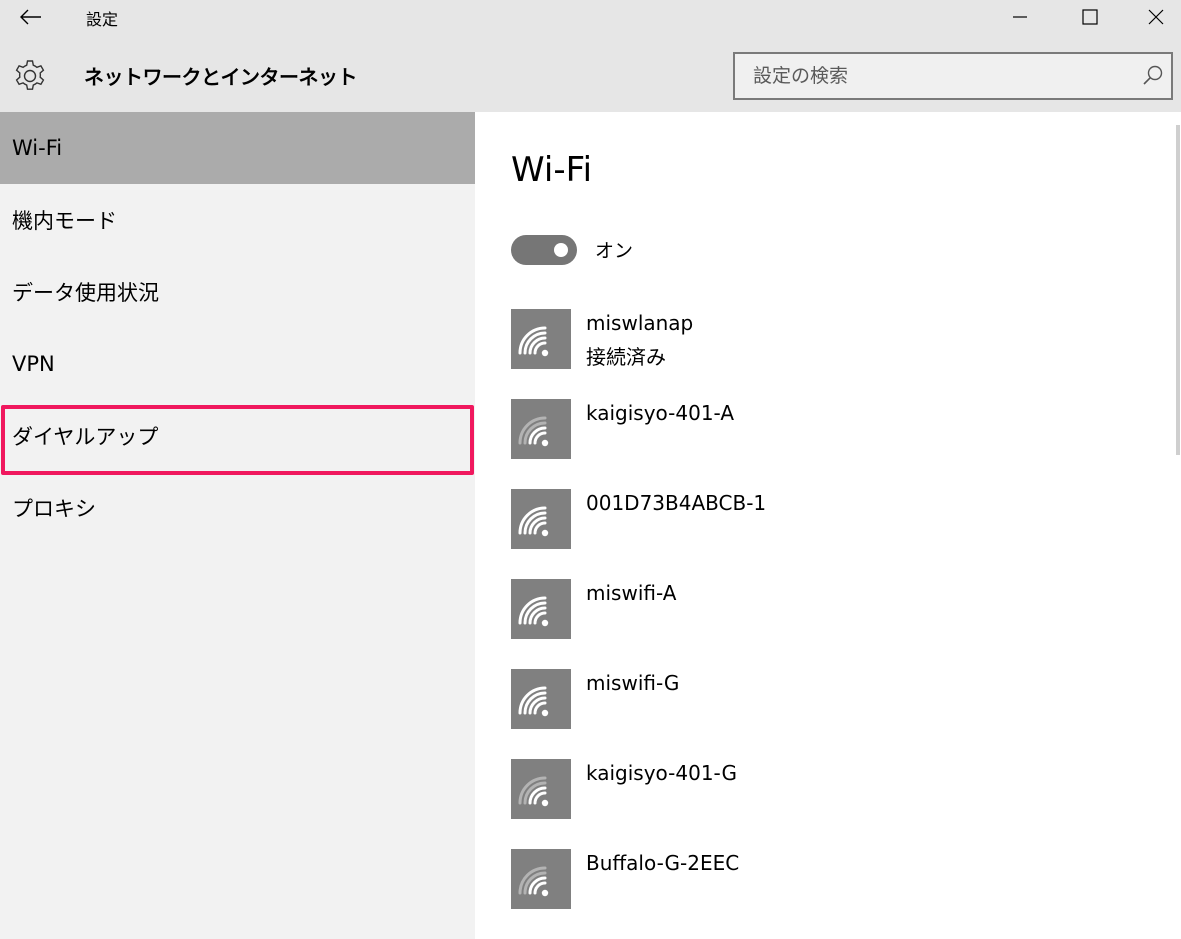 Image resolution: width=1181 pixels, height=939 pixels. What do you see at coordinates (811, 790) in the screenshot?
I see `network-item: kaigisyo-401-G` at bounding box center [811, 790].